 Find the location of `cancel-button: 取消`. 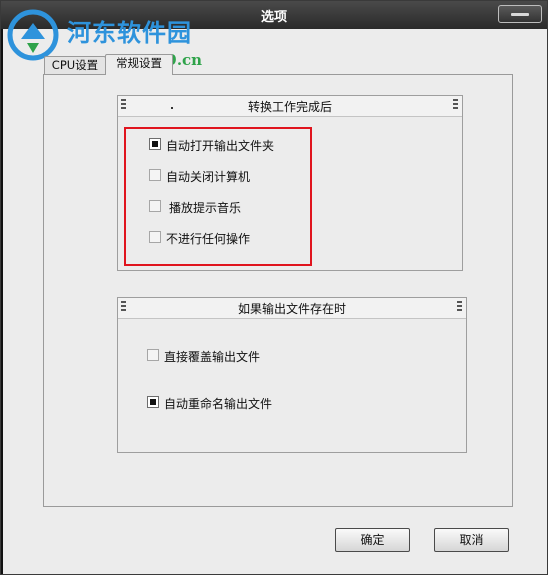

cancel-button: 取消 is located at coordinates (471, 540).